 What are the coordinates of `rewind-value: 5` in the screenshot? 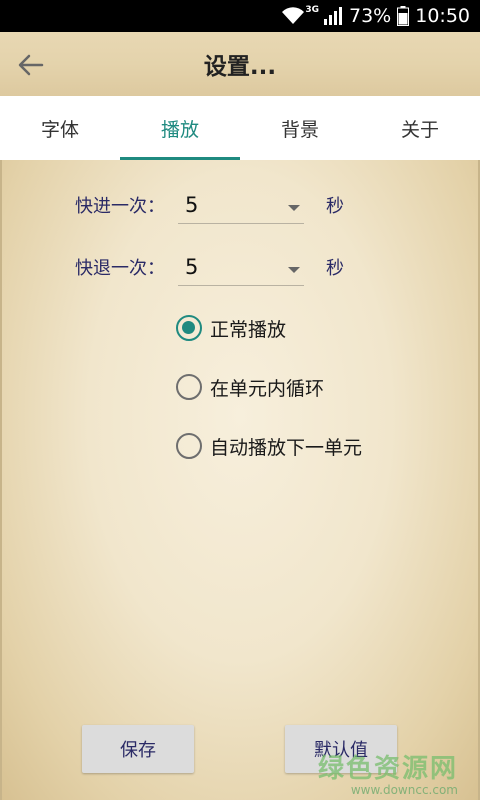 It's located at (192, 266).